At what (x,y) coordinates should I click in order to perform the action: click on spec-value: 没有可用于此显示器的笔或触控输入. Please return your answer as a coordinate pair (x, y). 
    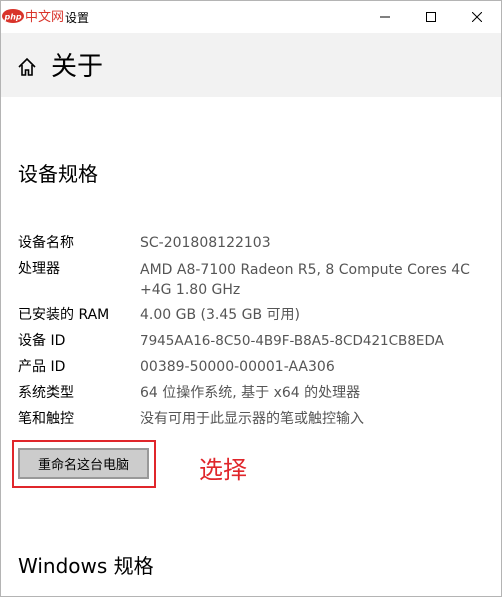
    Looking at the image, I should click on (310, 419).